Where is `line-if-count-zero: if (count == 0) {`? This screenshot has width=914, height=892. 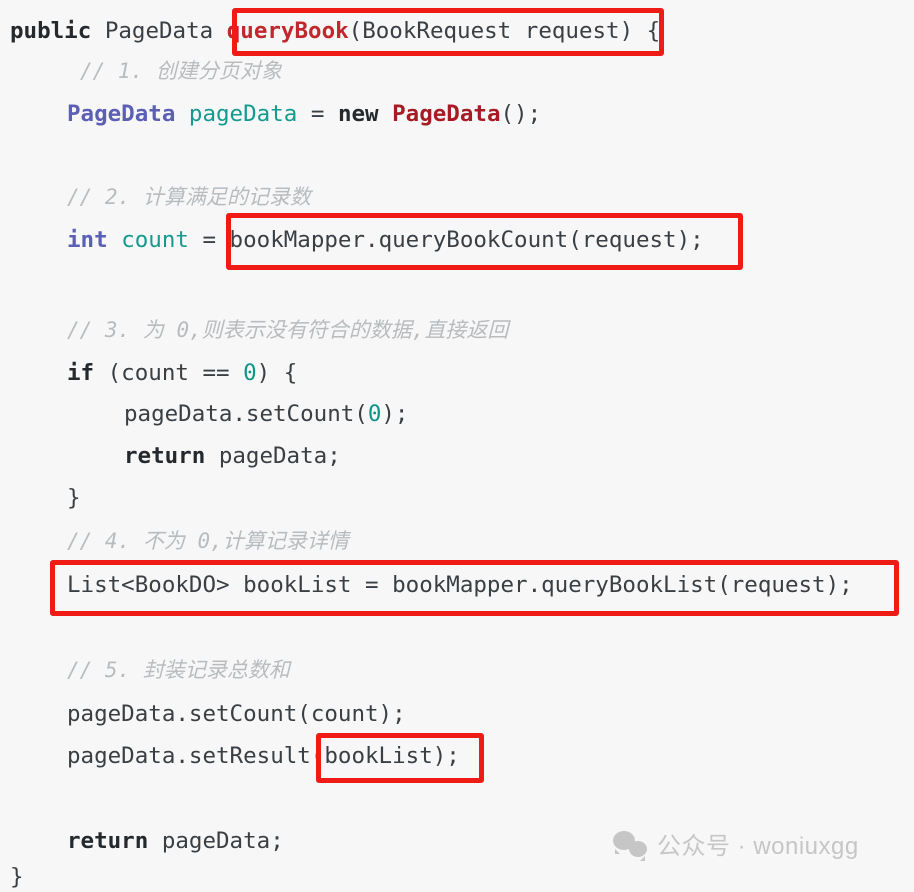 line-if-count-zero: if (count == 0) { is located at coordinates (182, 373).